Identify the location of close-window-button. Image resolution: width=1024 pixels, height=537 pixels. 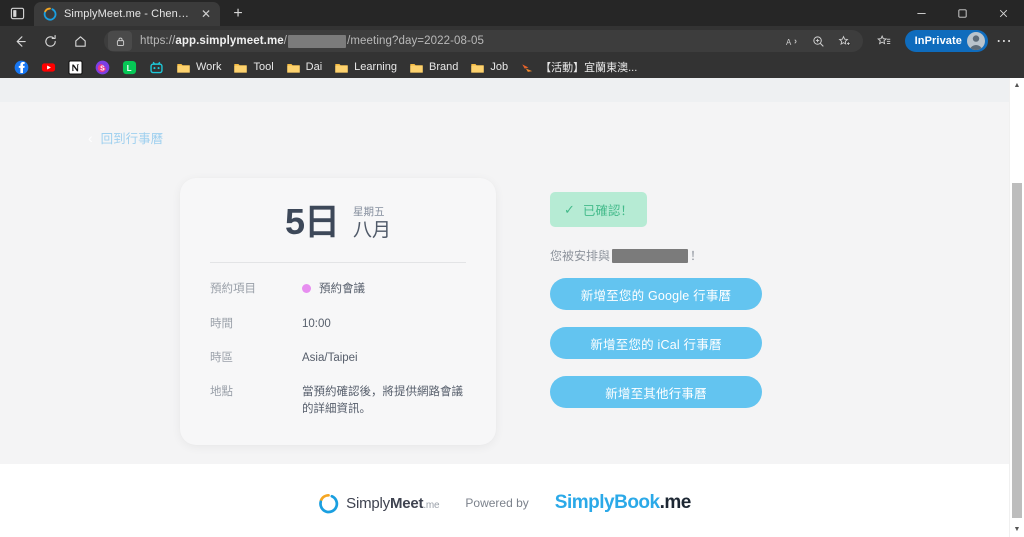
(1003, 13).